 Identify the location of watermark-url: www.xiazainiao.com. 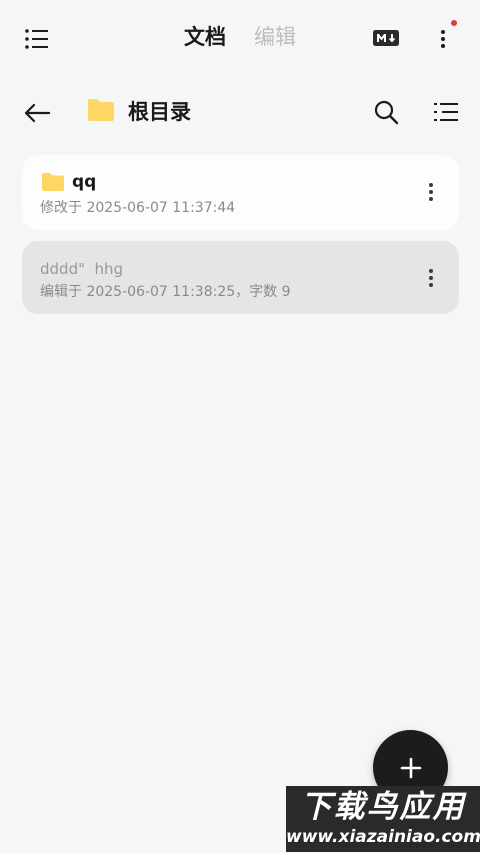
(383, 837).